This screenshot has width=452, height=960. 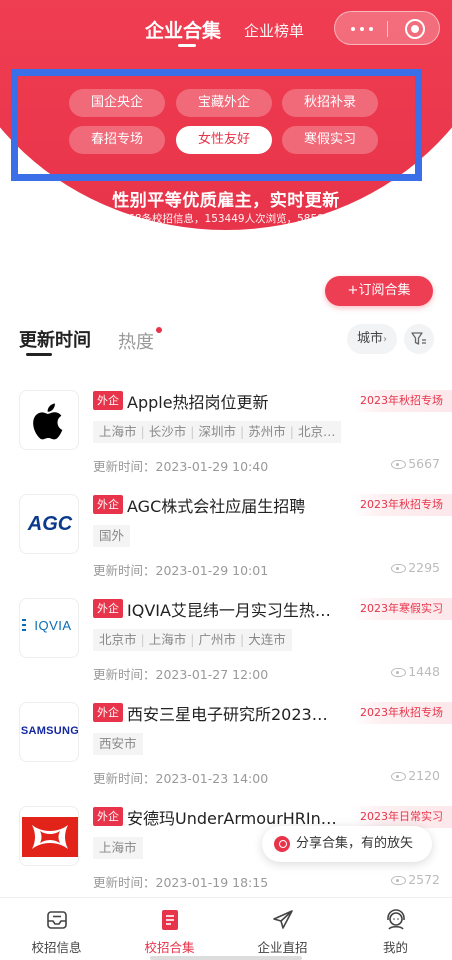 What do you see at coordinates (170, 920) in the screenshot?
I see `collection-icon` at bounding box center [170, 920].